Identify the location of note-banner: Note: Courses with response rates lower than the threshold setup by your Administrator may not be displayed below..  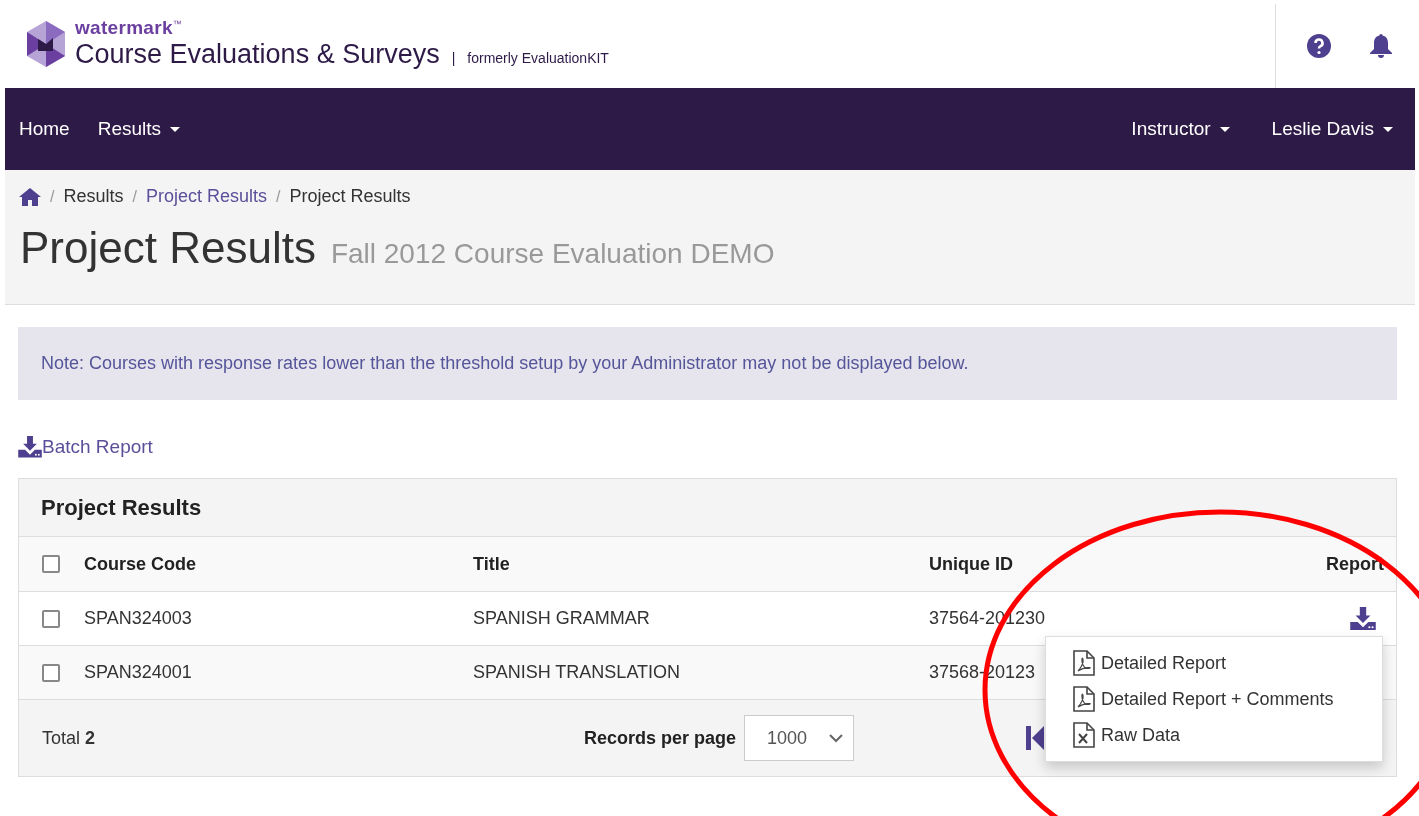
(707, 363).